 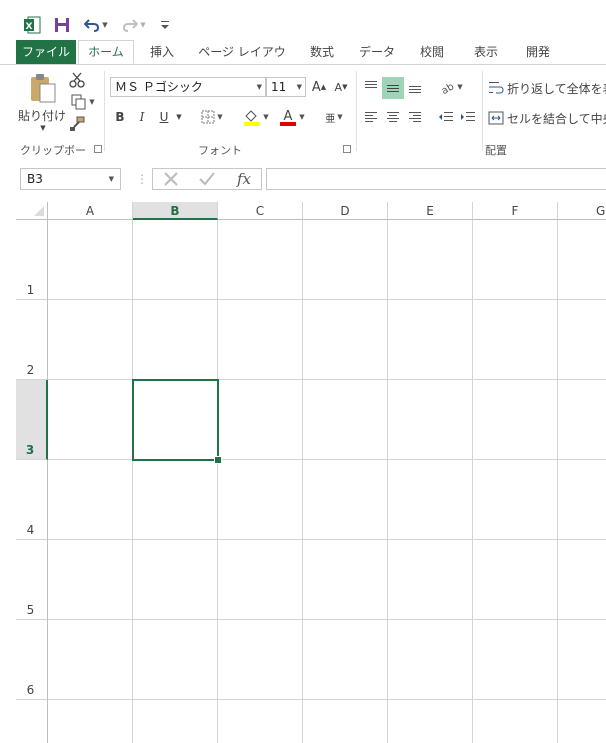 What do you see at coordinates (415, 87) in the screenshot?
I see `bottom-align-icon` at bounding box center [415, 87].